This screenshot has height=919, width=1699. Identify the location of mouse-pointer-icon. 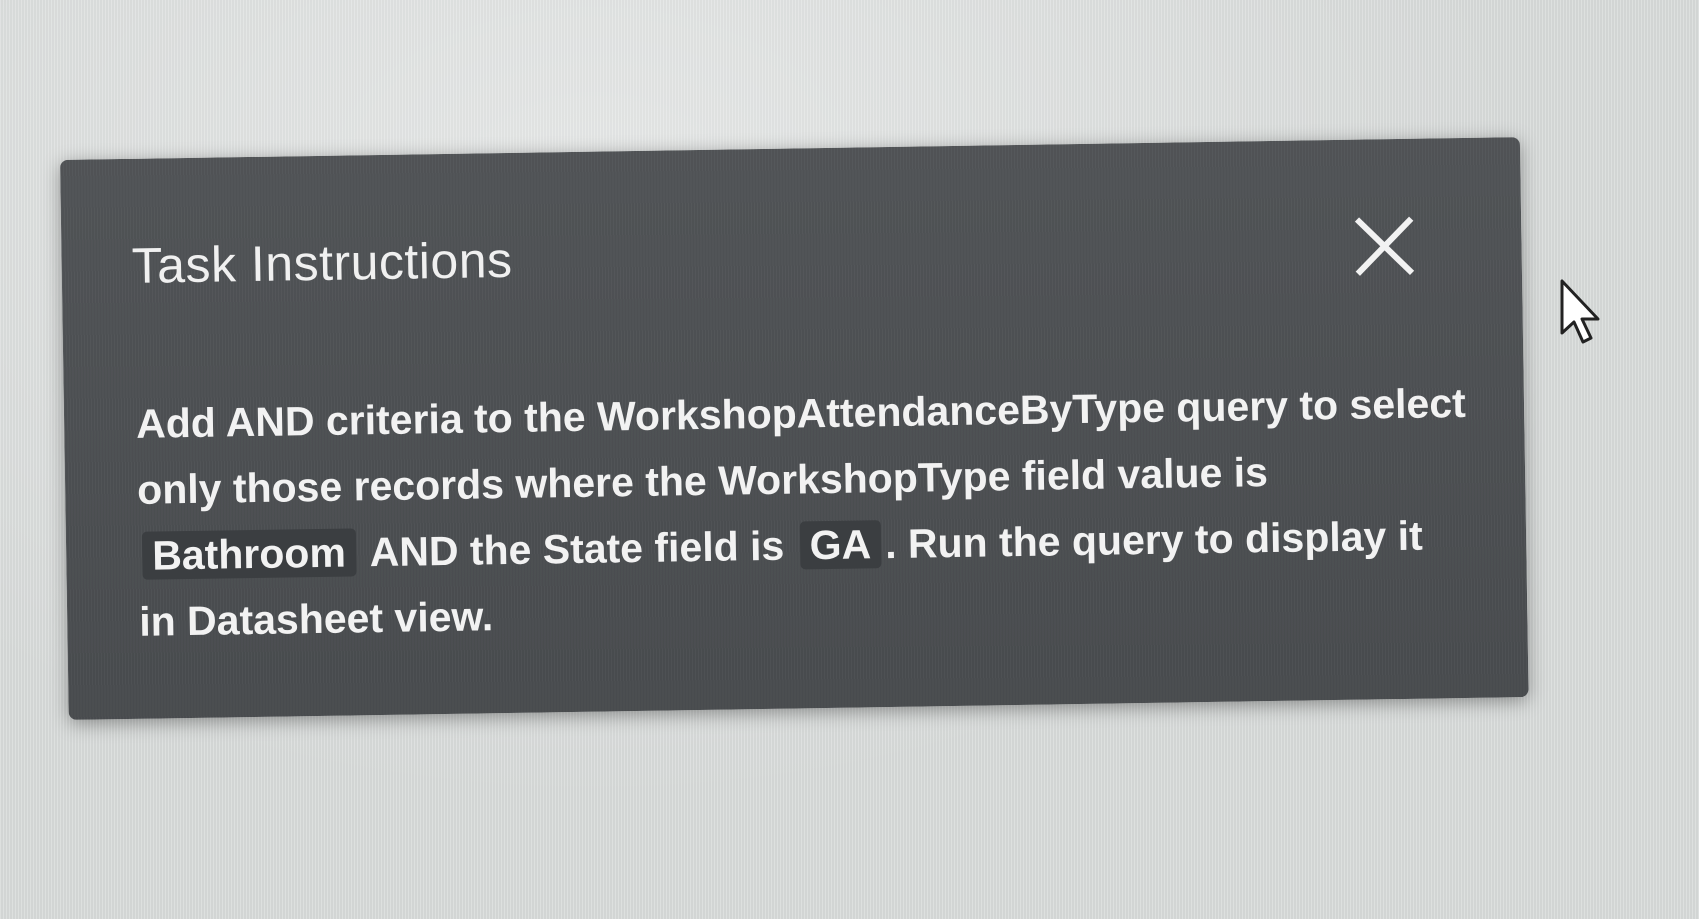
(1582, 313).